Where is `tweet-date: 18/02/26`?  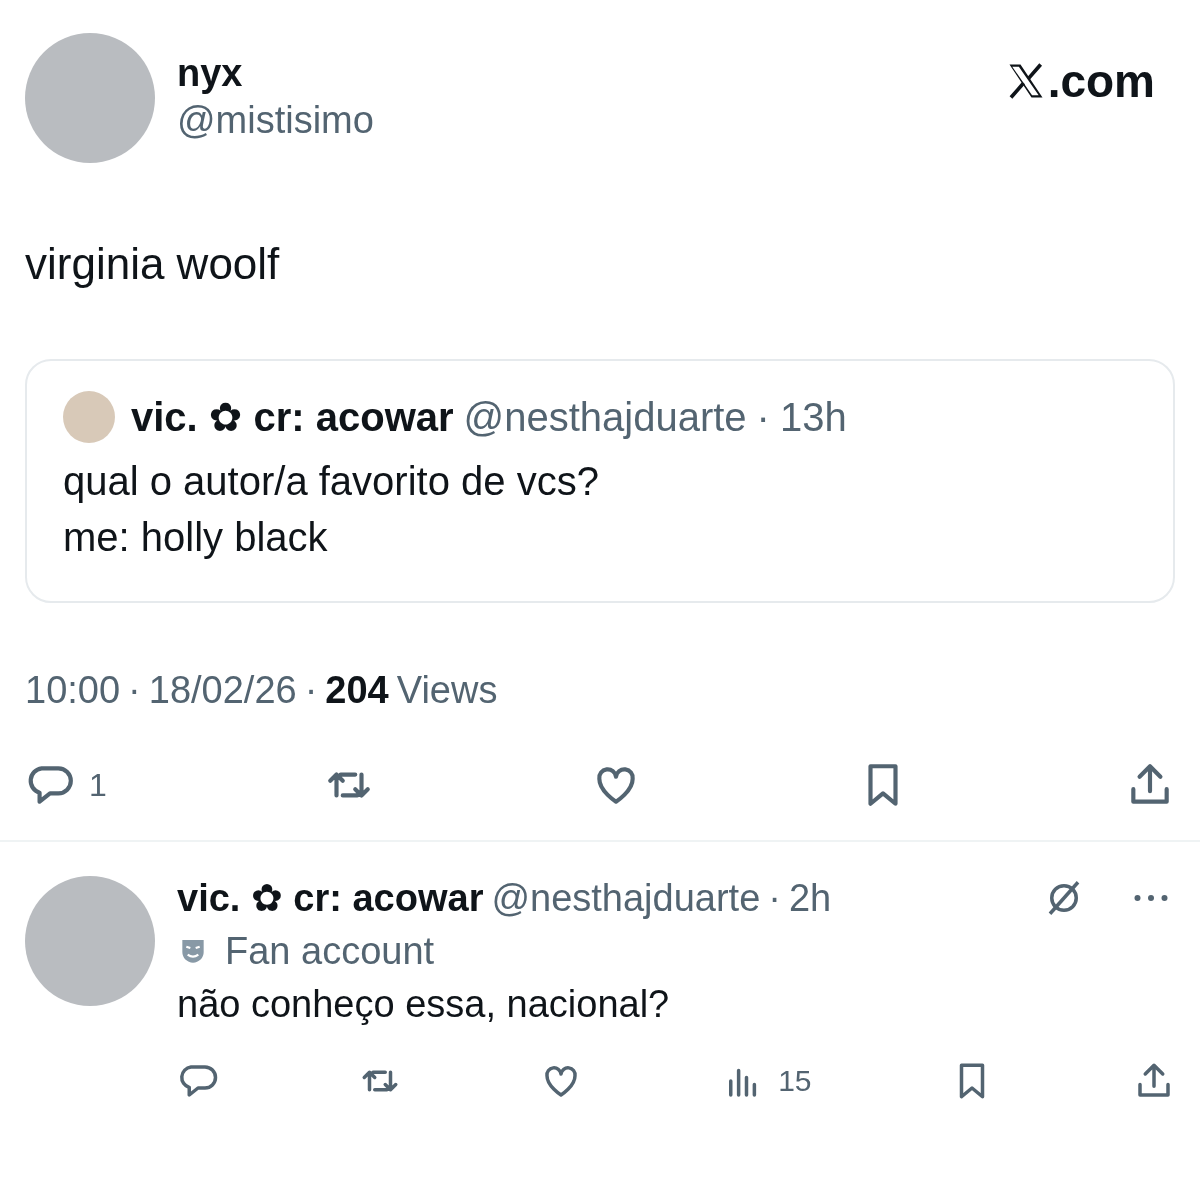 tweet-date: 18/02/26 is located at coordinates (222, 690).